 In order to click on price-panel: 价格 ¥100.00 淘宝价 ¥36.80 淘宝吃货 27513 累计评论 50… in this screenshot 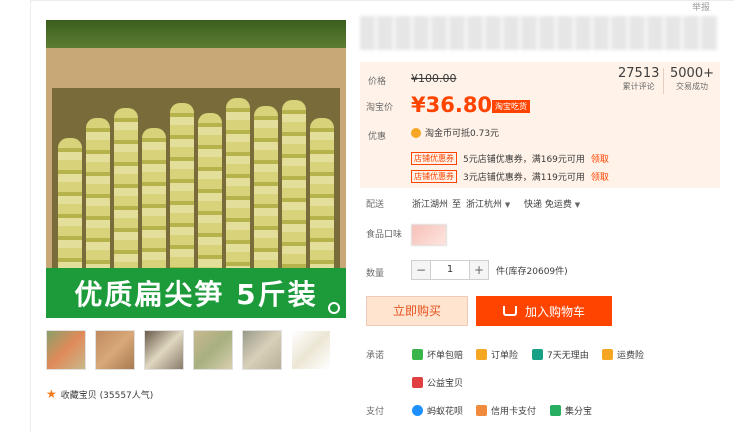, I will do `click(540, 125)`.